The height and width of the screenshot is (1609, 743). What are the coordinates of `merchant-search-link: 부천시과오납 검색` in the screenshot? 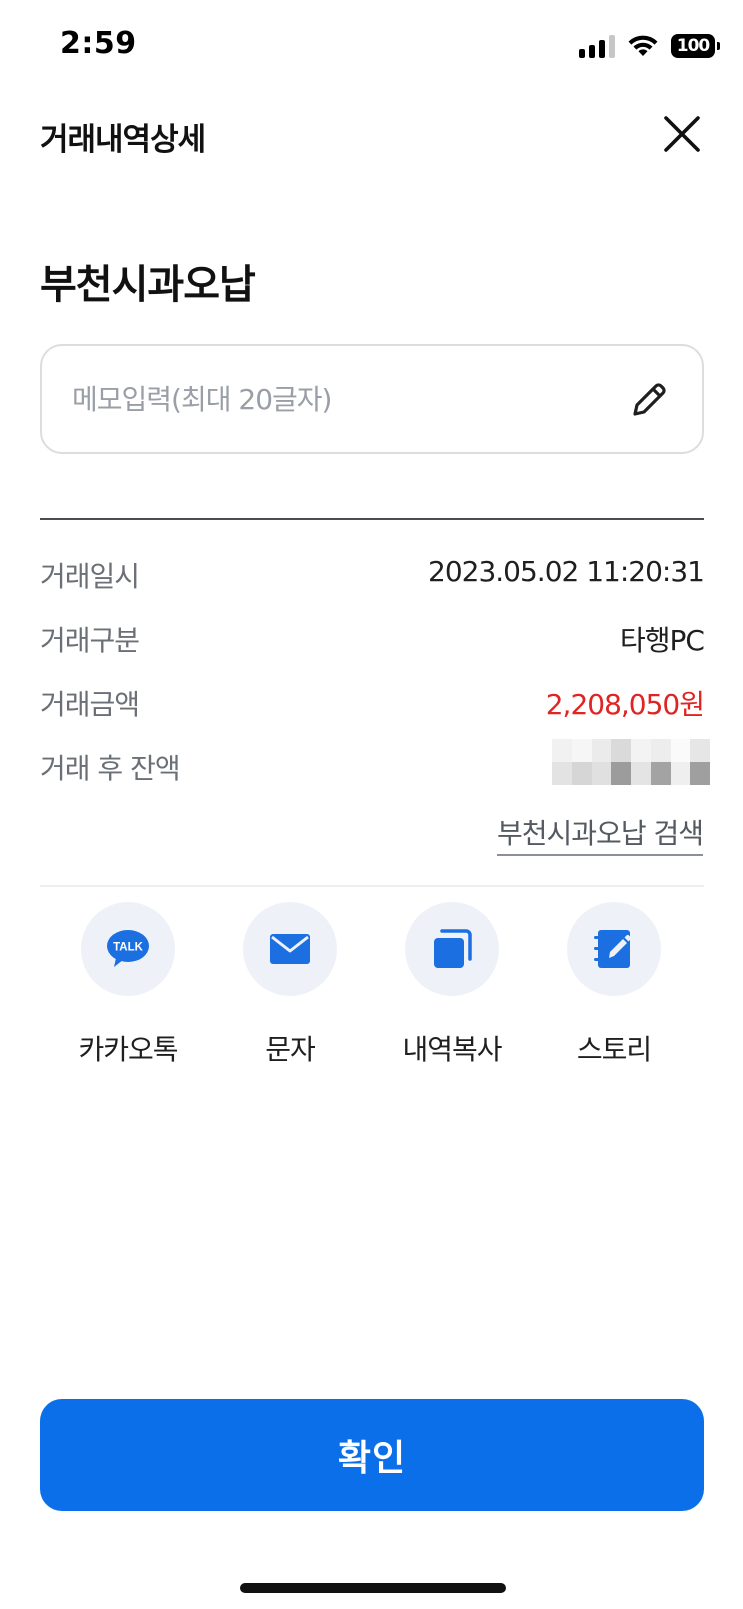 It's located at (600, 834).